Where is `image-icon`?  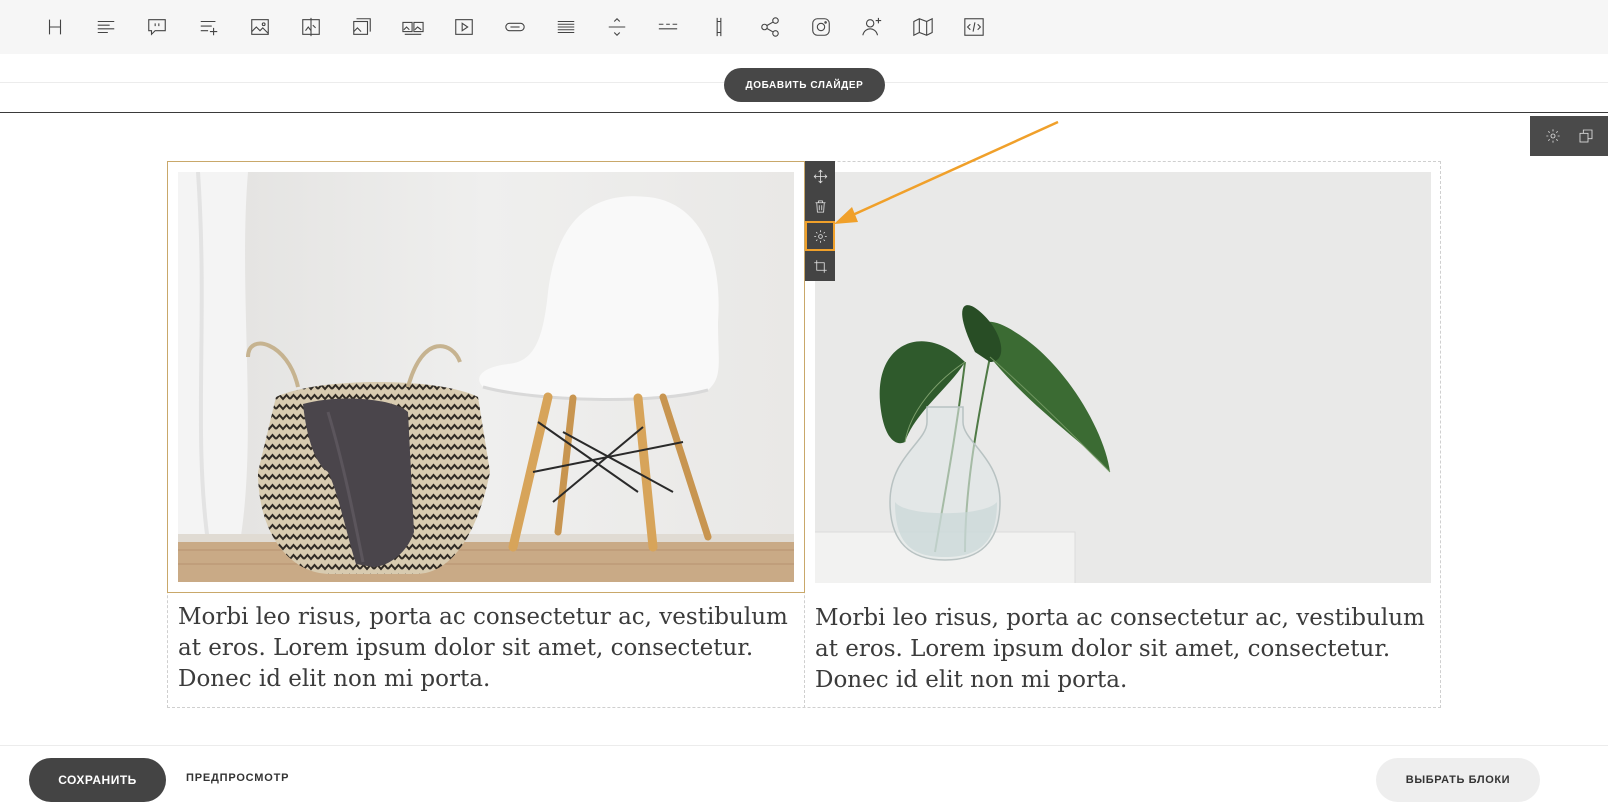 image-icon is located at coordinates (260, 27).